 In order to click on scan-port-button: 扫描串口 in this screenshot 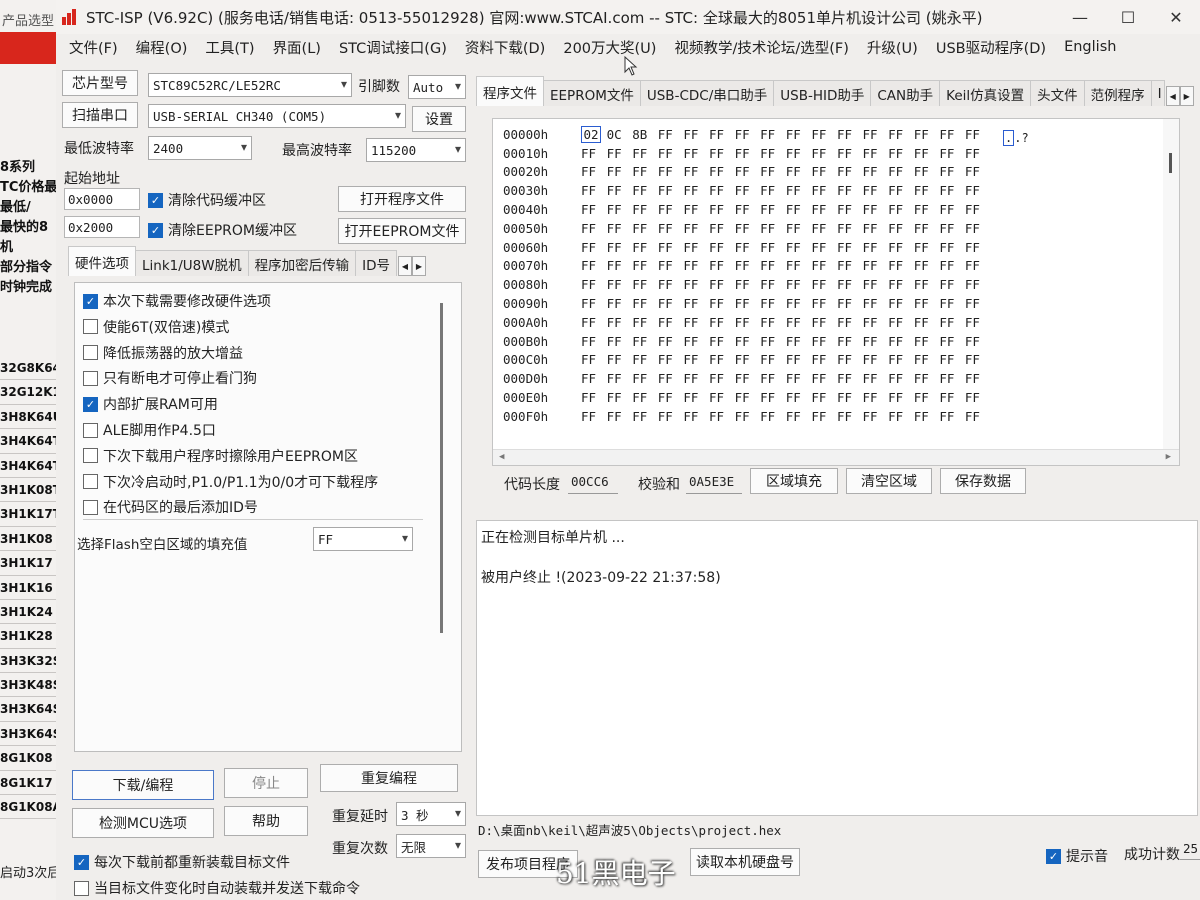, I will do `click(100, 115)`.